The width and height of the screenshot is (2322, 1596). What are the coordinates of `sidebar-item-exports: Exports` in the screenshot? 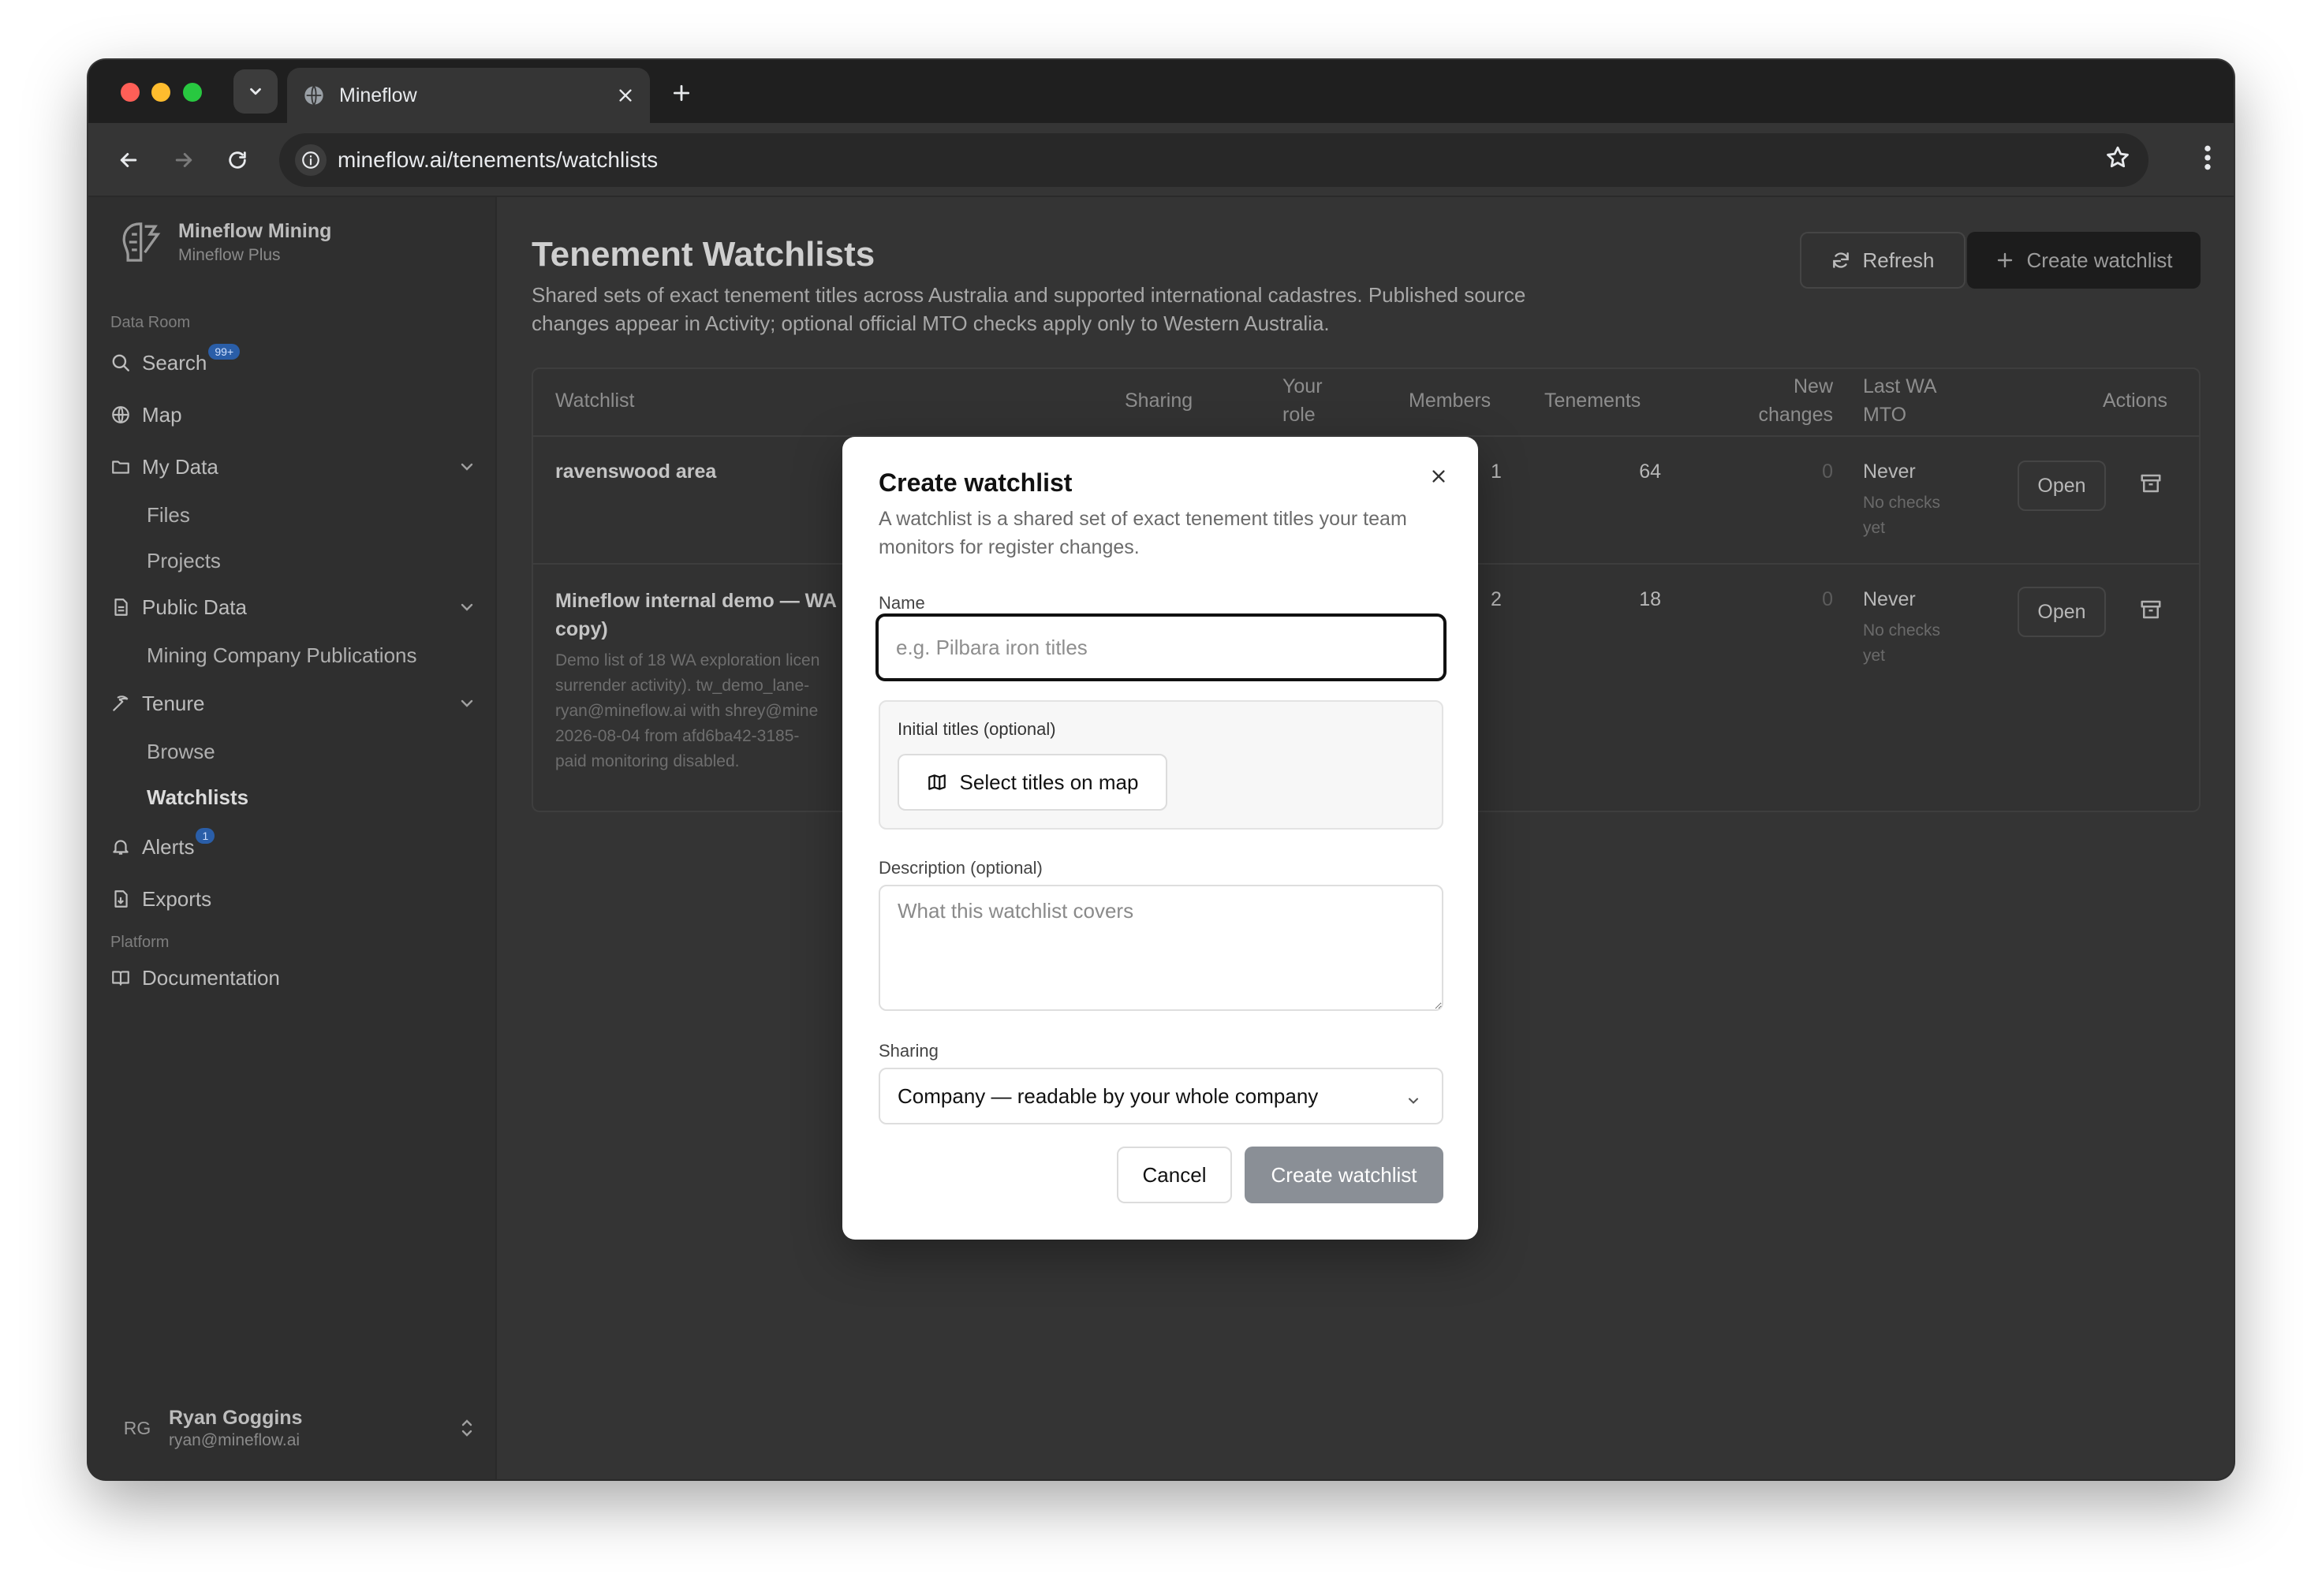 It's located at (293, 899).